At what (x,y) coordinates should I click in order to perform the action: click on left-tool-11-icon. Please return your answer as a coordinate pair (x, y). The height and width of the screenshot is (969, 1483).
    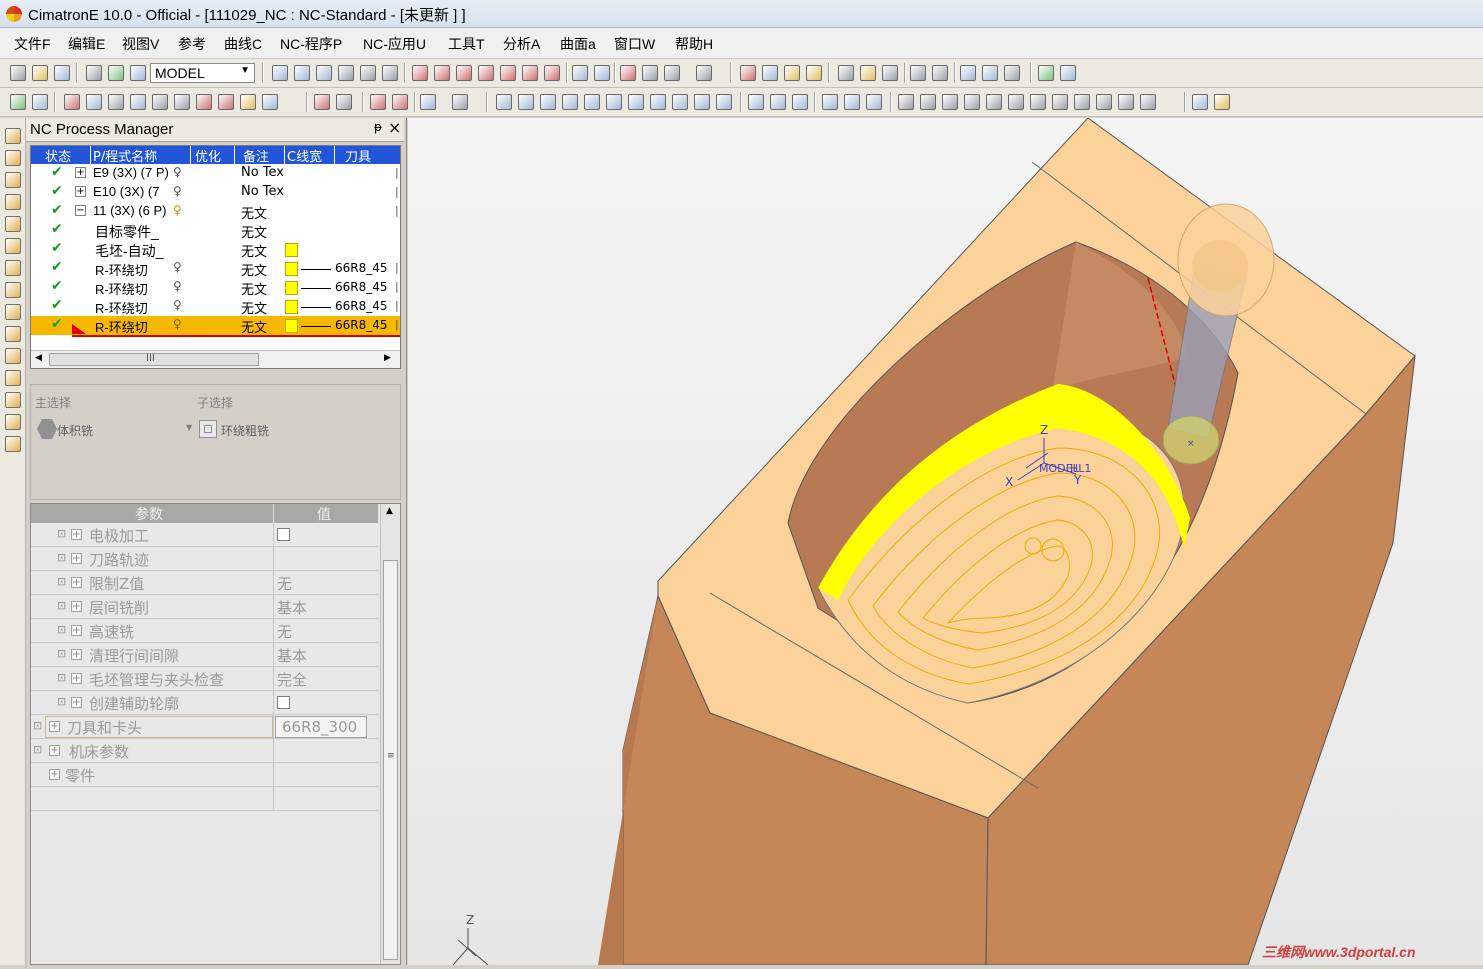
    Looking at the image, I should click on (13, 356).